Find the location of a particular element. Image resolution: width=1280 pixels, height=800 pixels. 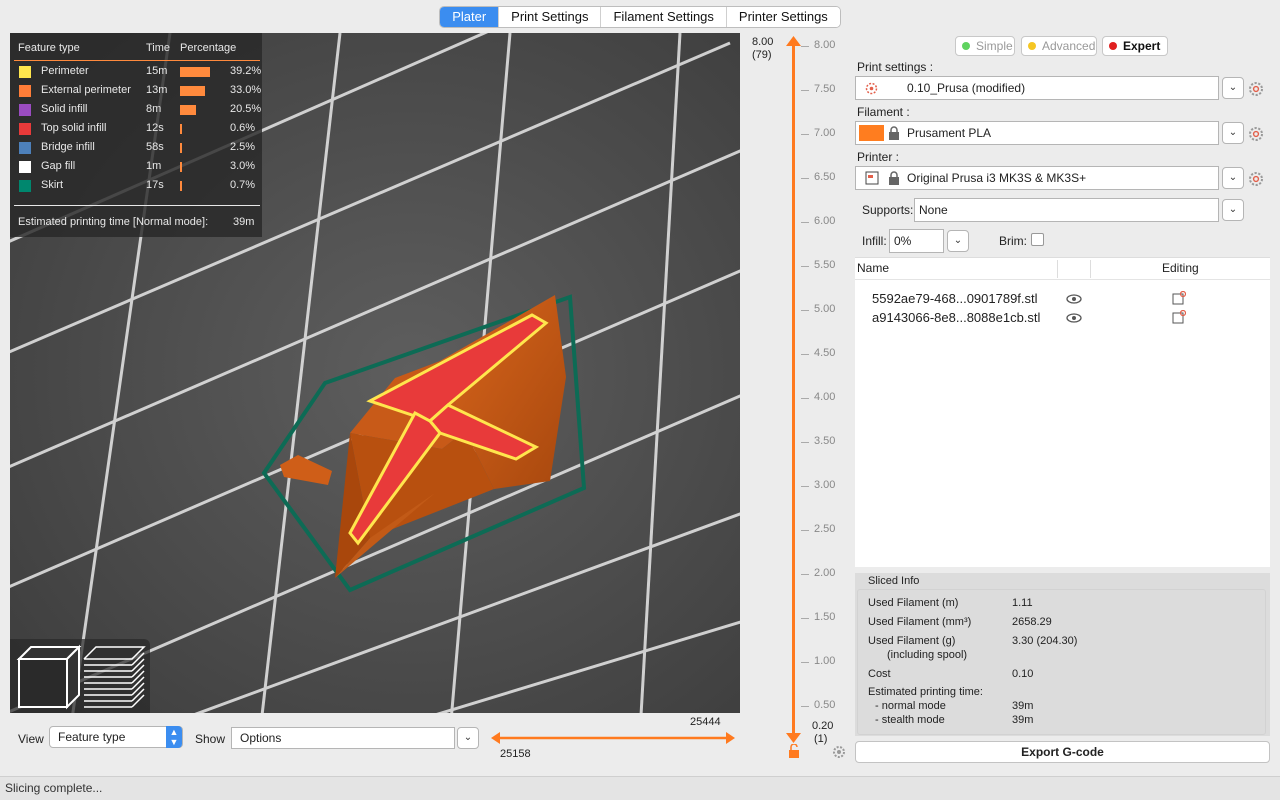

legend-divider is located at coordinates (137, 60).